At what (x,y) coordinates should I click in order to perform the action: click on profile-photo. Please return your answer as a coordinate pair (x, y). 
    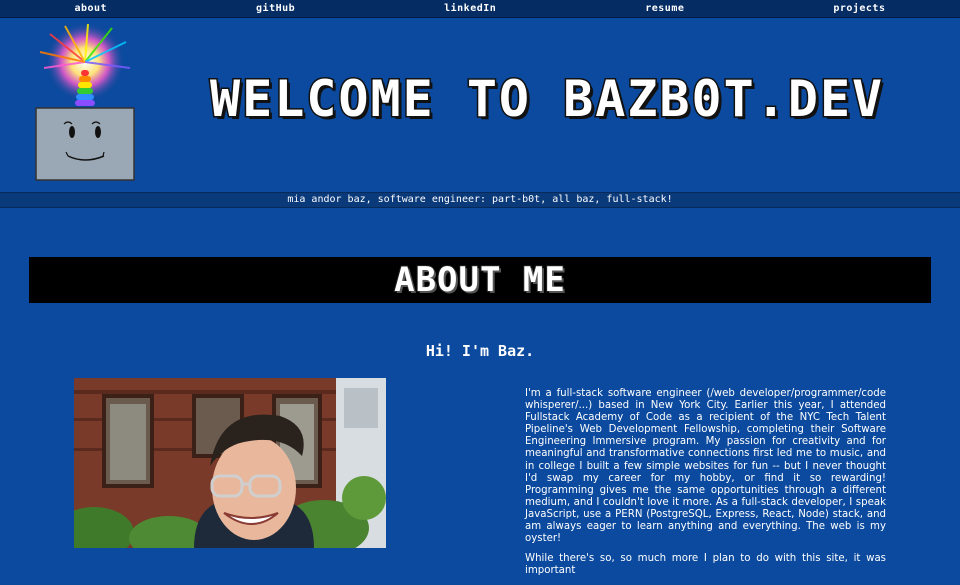
    Looking at the image, I should click on (230, 463).